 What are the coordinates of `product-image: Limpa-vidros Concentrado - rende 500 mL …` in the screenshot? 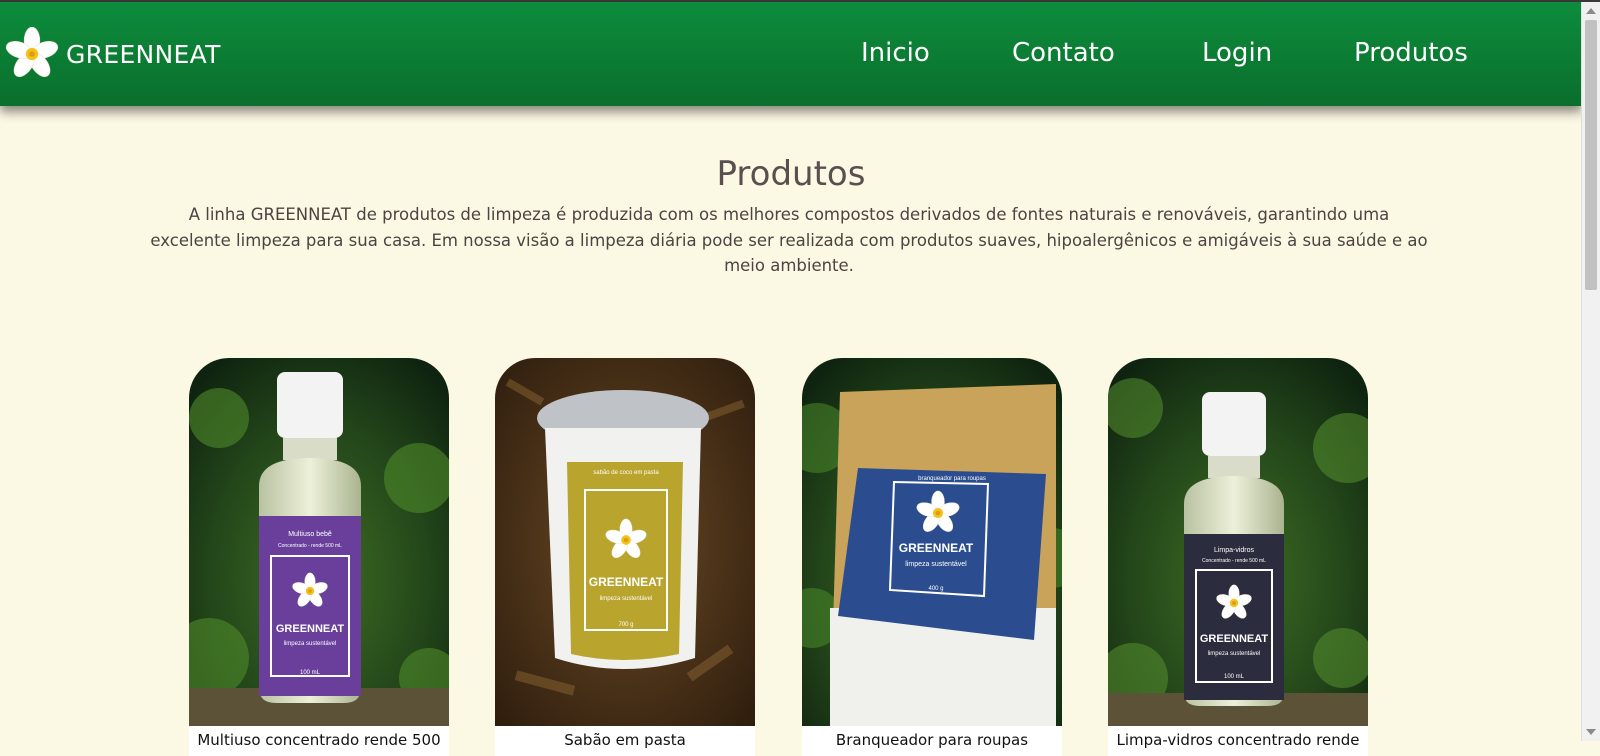 It's located at (1238, 542).